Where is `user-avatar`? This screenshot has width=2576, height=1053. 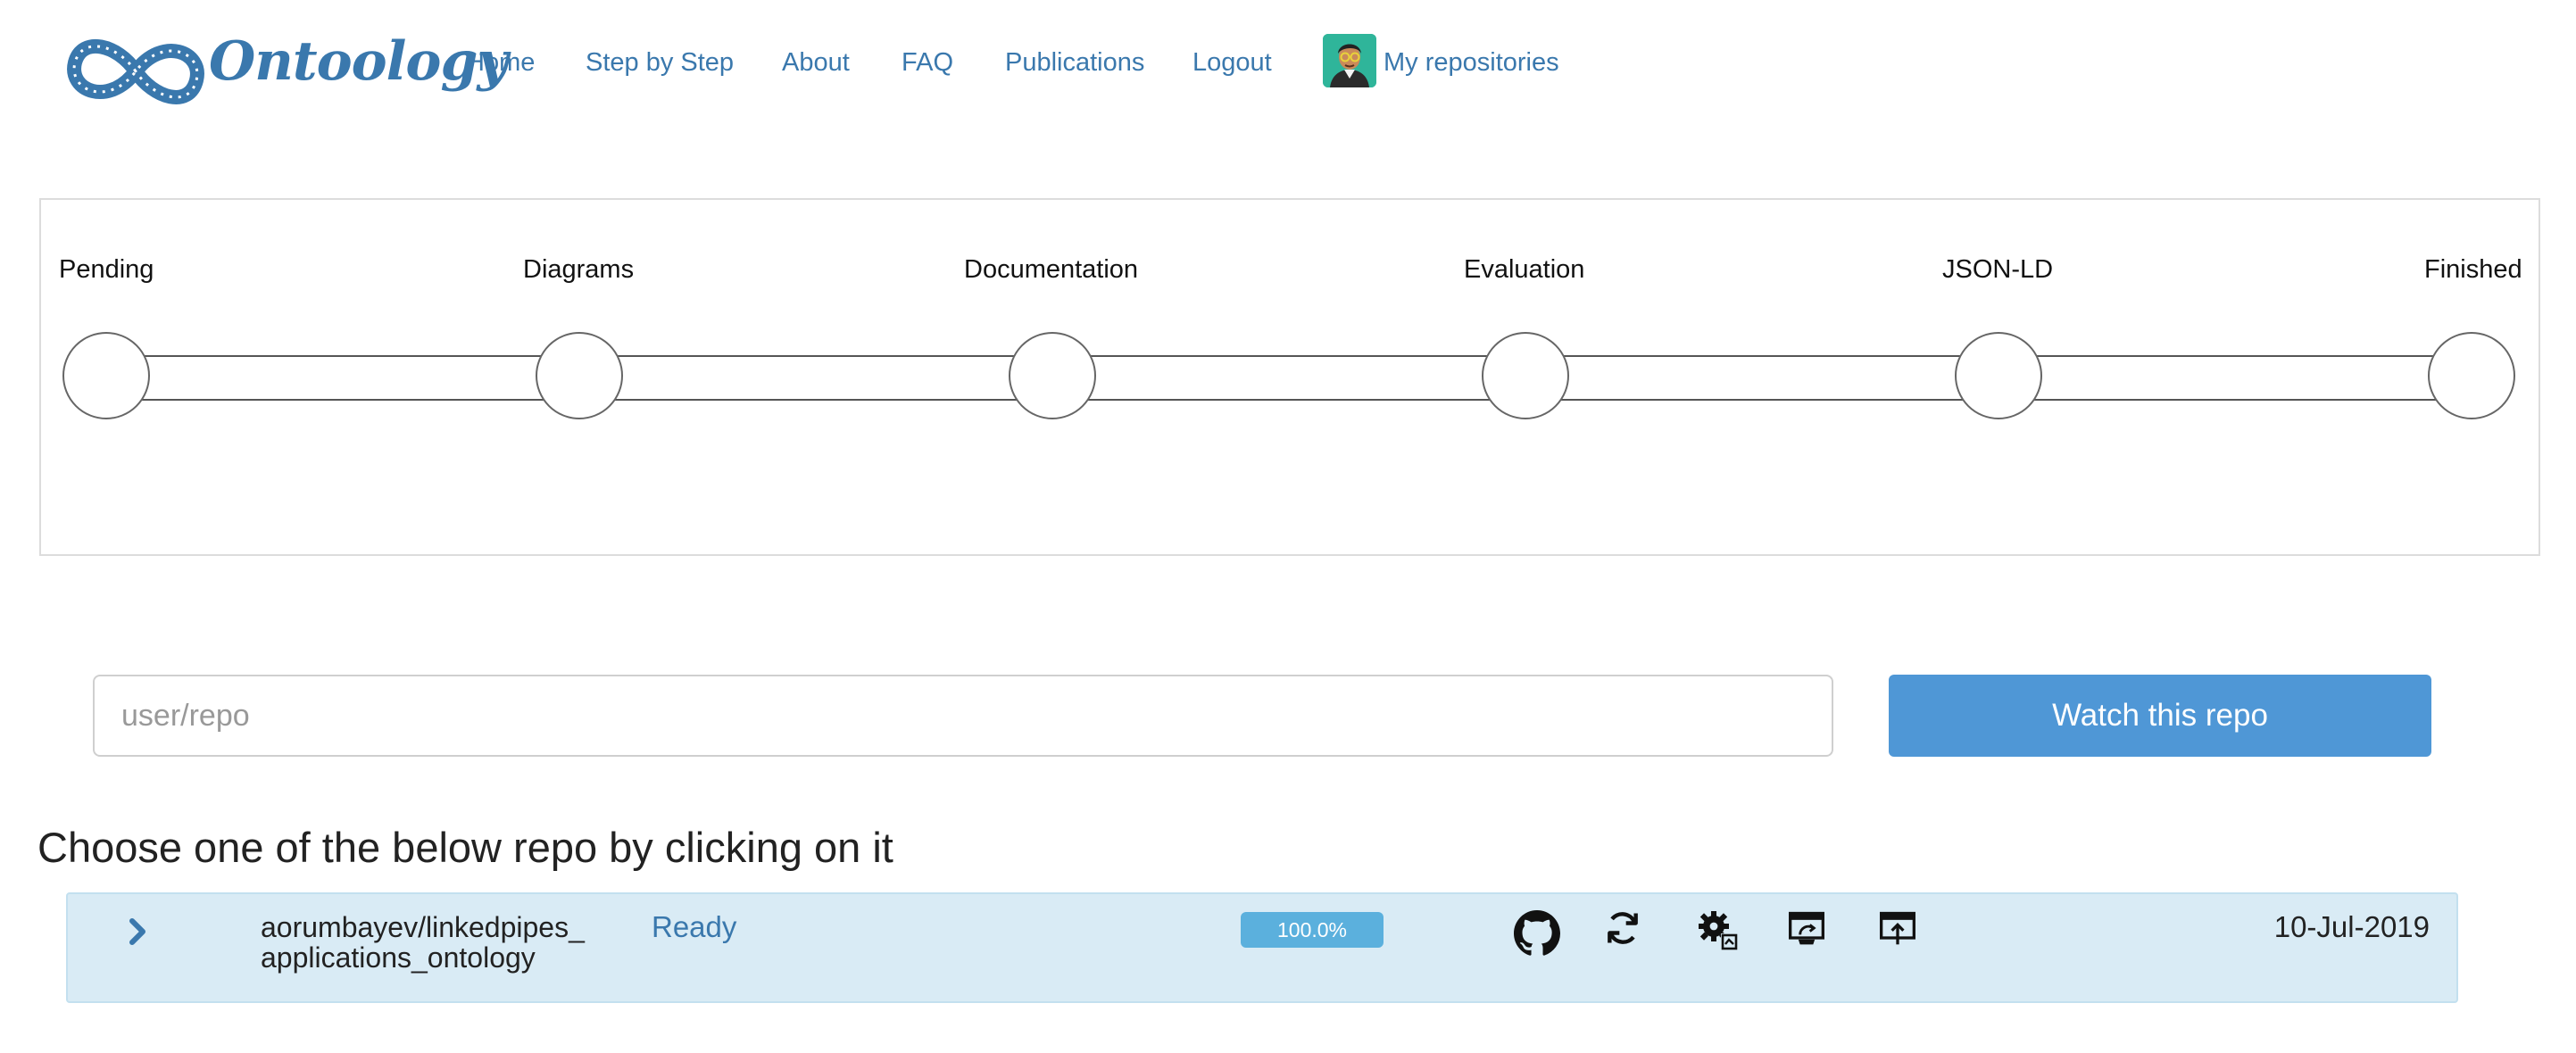 user-avatar is located at coordinates (1350, 60).